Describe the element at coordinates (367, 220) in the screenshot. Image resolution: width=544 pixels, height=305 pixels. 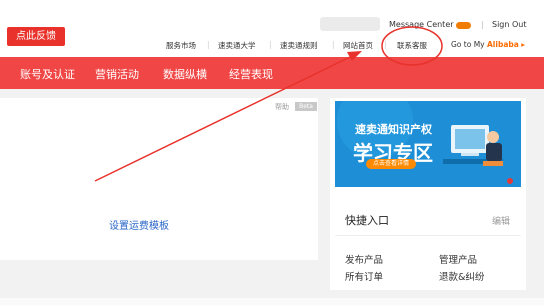
I see `quick-access-title: 快捷入口` at that location.